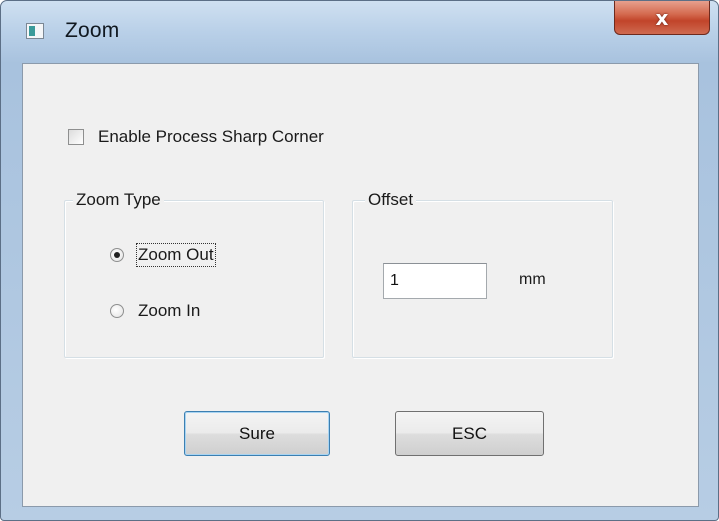 The width and height of the screenshot is (719, 521). I want to click on zoom-in-option: Zoom In, so click(155, 311).